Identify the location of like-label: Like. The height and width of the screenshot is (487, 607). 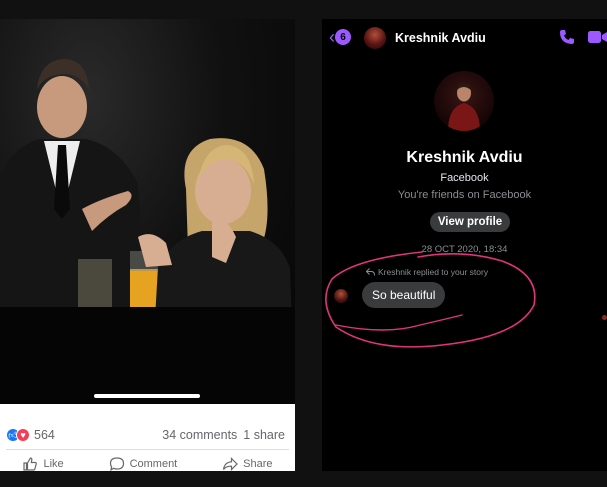
(53, 464).